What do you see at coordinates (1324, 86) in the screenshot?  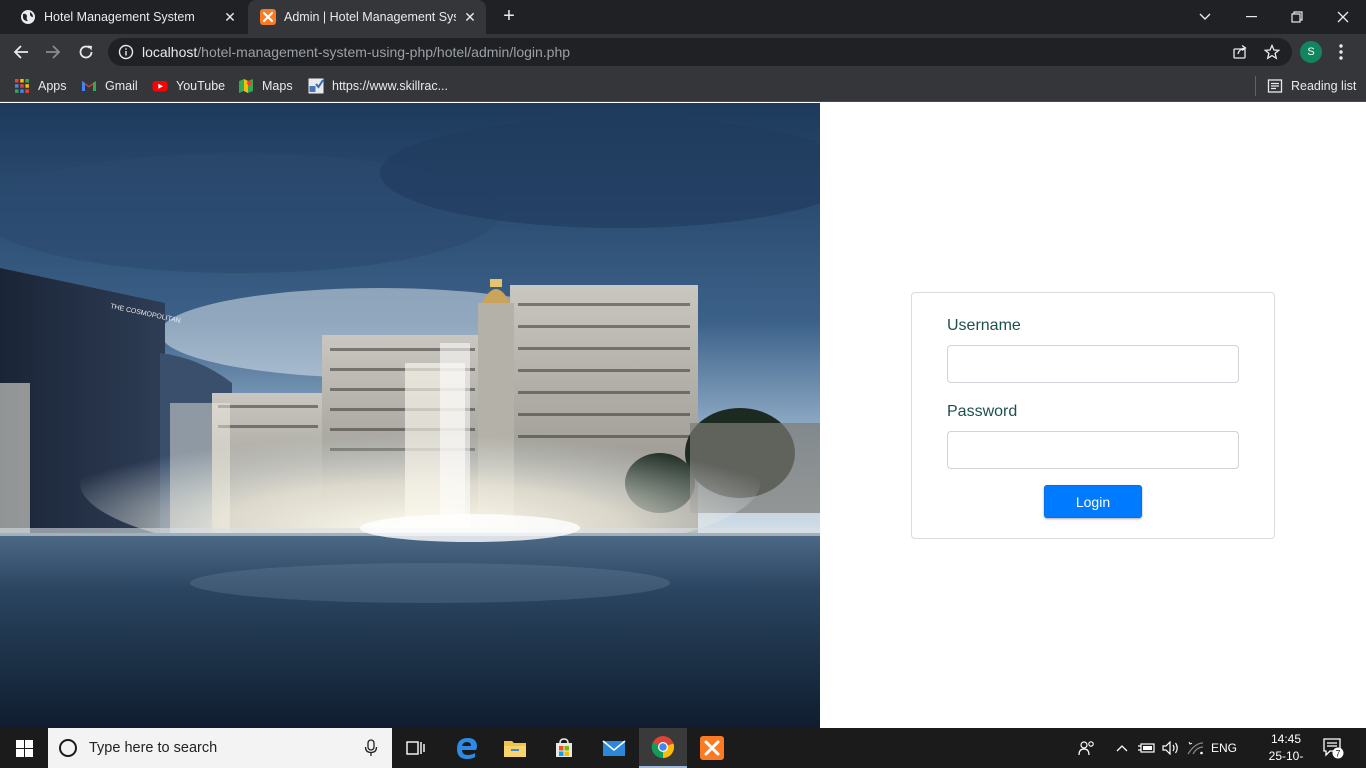 I see `reading-list-label: Reading list` at bounding box center [1324, 86].